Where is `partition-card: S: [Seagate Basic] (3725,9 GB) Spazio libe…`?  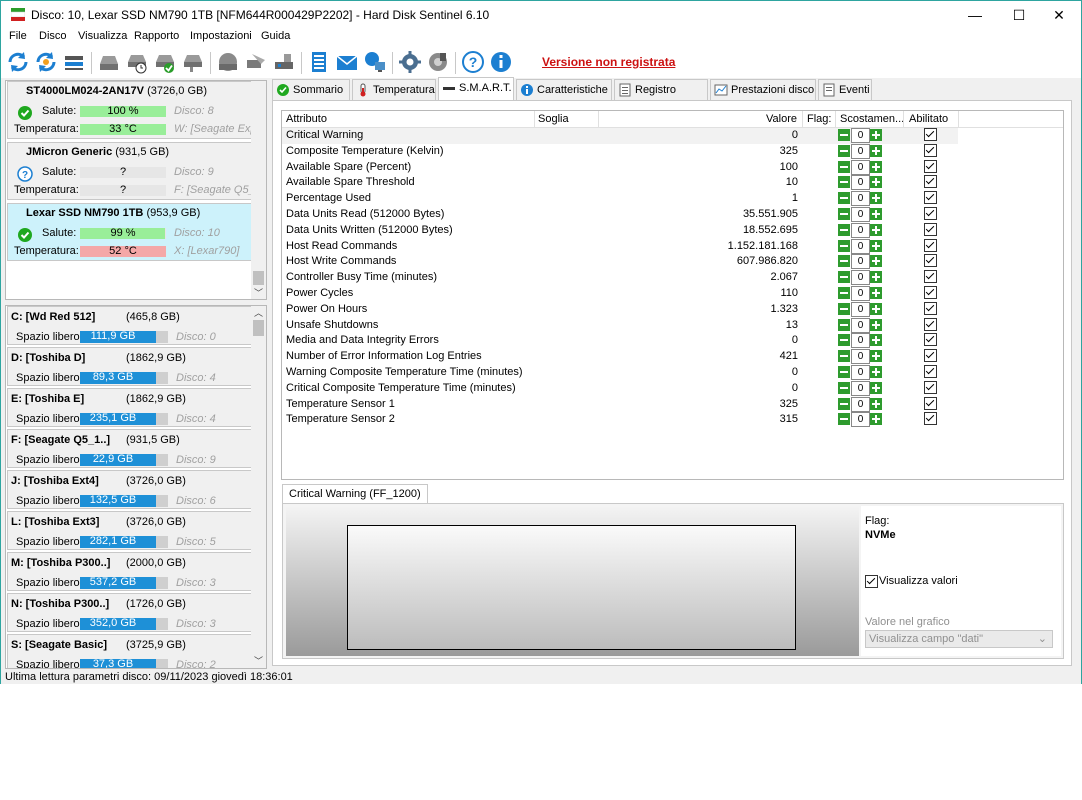
partition-card: S: [Seagate Basic] (3725,9 GB) Spazio libe… is located at coordinates (129, 651).